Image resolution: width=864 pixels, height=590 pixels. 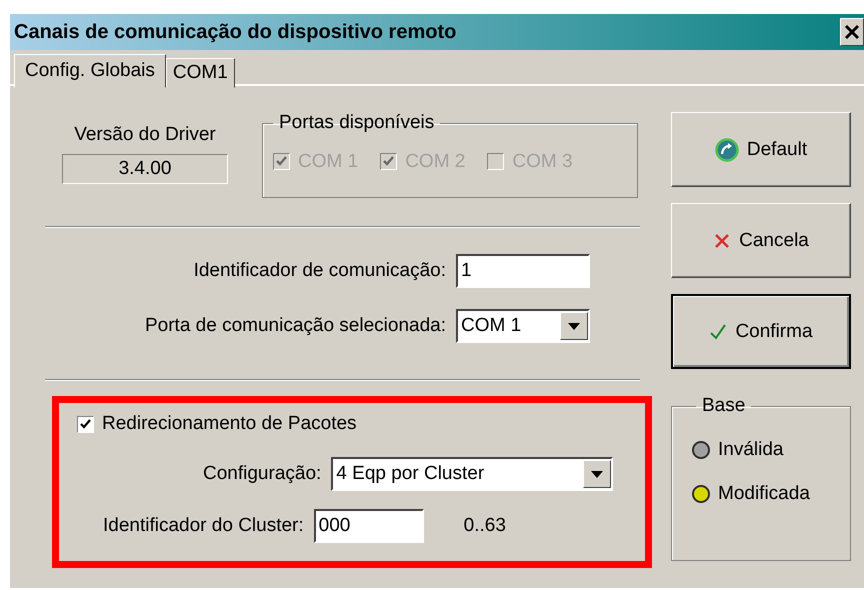 What do you see at coordinates (85, 424) in the screenshot?
I see `checkbox` at bounding box center [85, 424].